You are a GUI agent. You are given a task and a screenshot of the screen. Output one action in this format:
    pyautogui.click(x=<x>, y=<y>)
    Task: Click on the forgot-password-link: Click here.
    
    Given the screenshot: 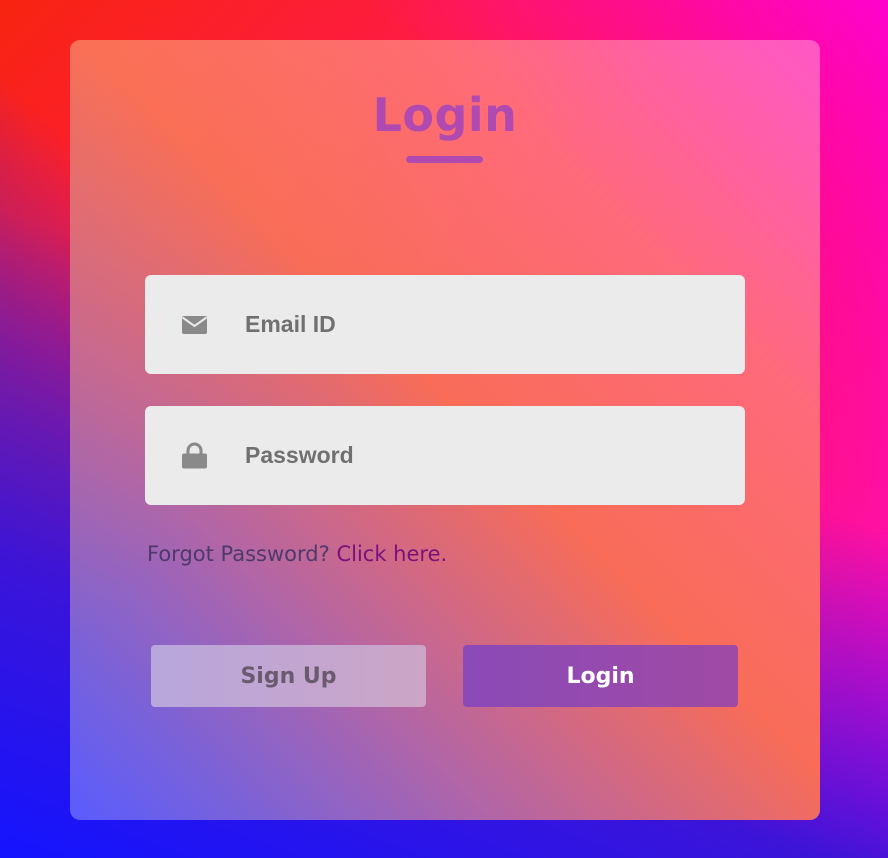 What is the action you would take?
    pyautogui.click(x=391, y=554)
    